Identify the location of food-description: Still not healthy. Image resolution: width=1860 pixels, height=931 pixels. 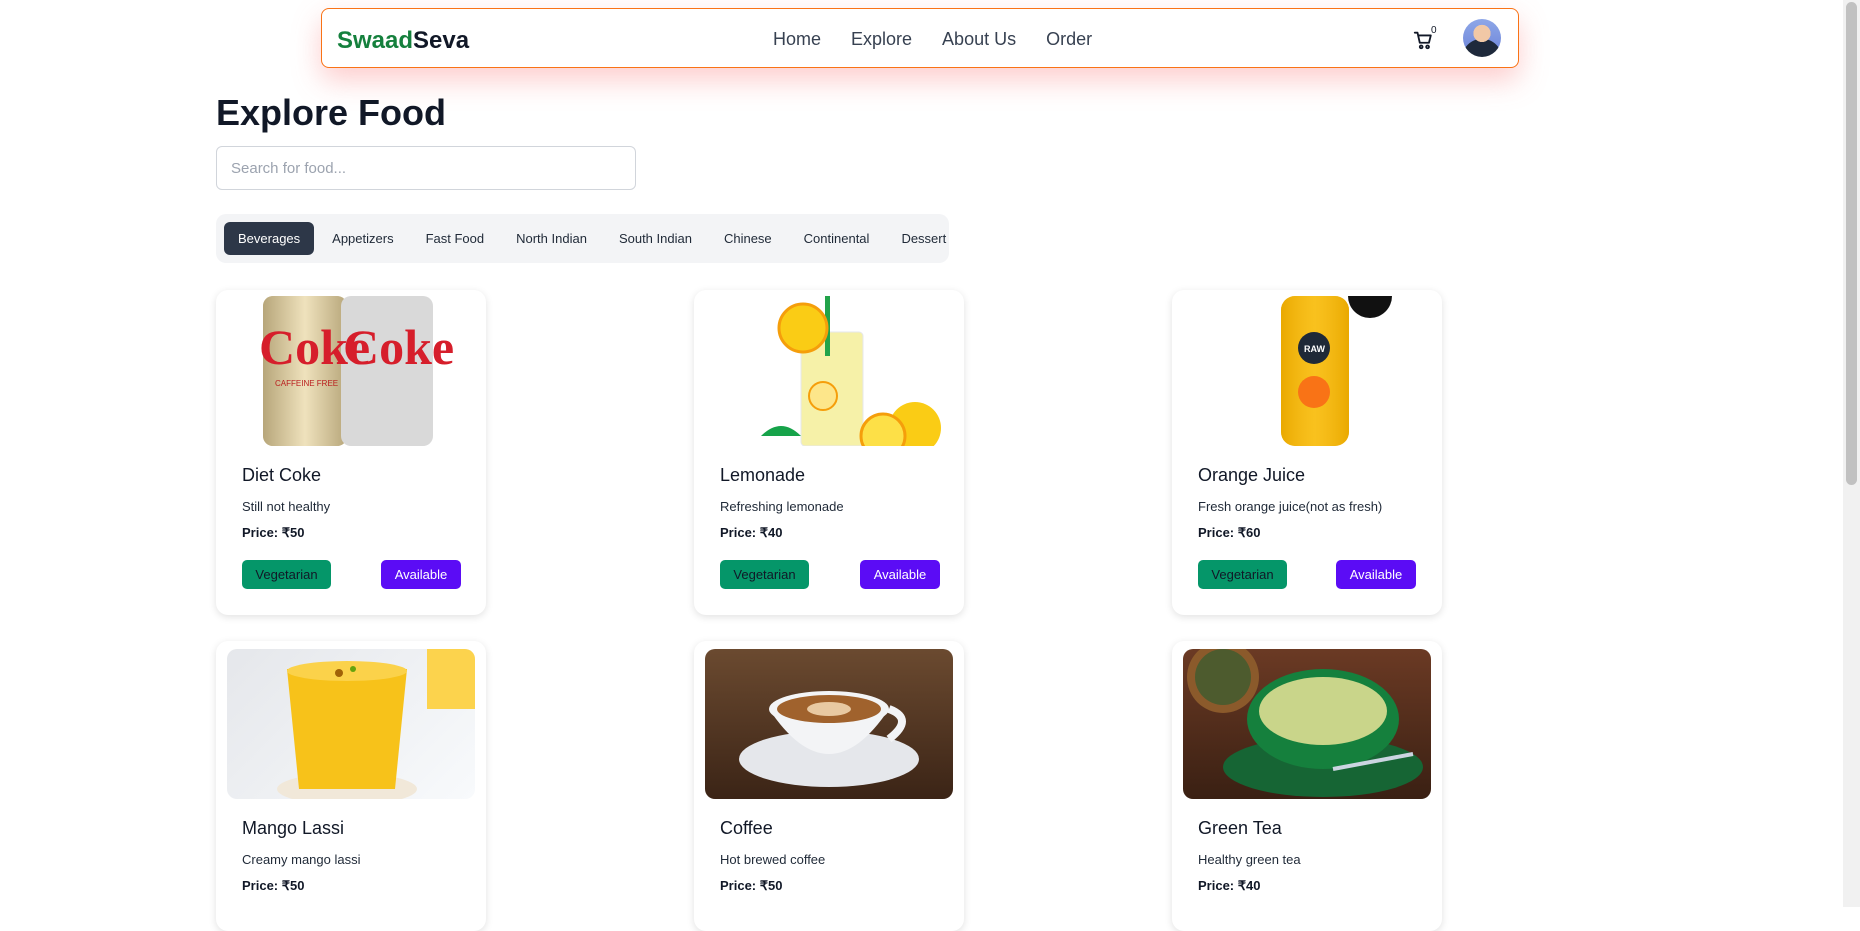
(286, 506).